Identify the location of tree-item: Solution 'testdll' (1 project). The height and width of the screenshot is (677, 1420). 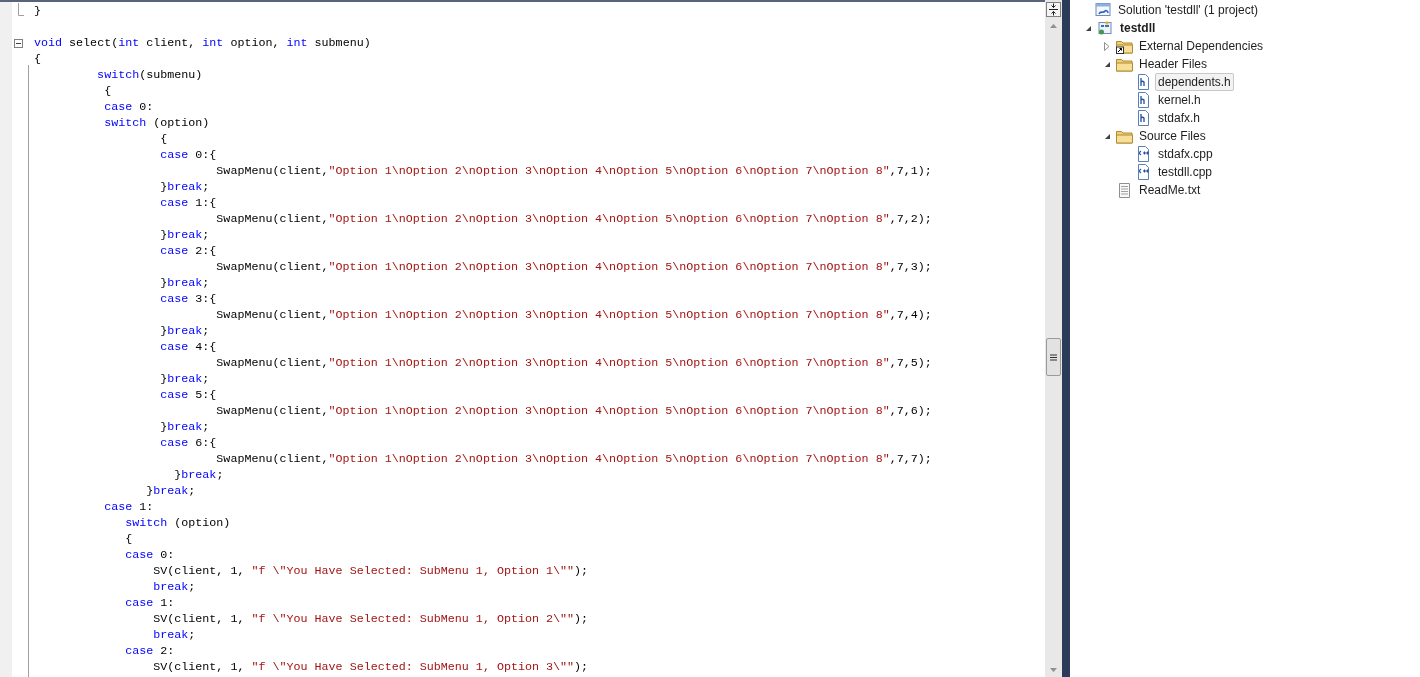
(1188, 10).